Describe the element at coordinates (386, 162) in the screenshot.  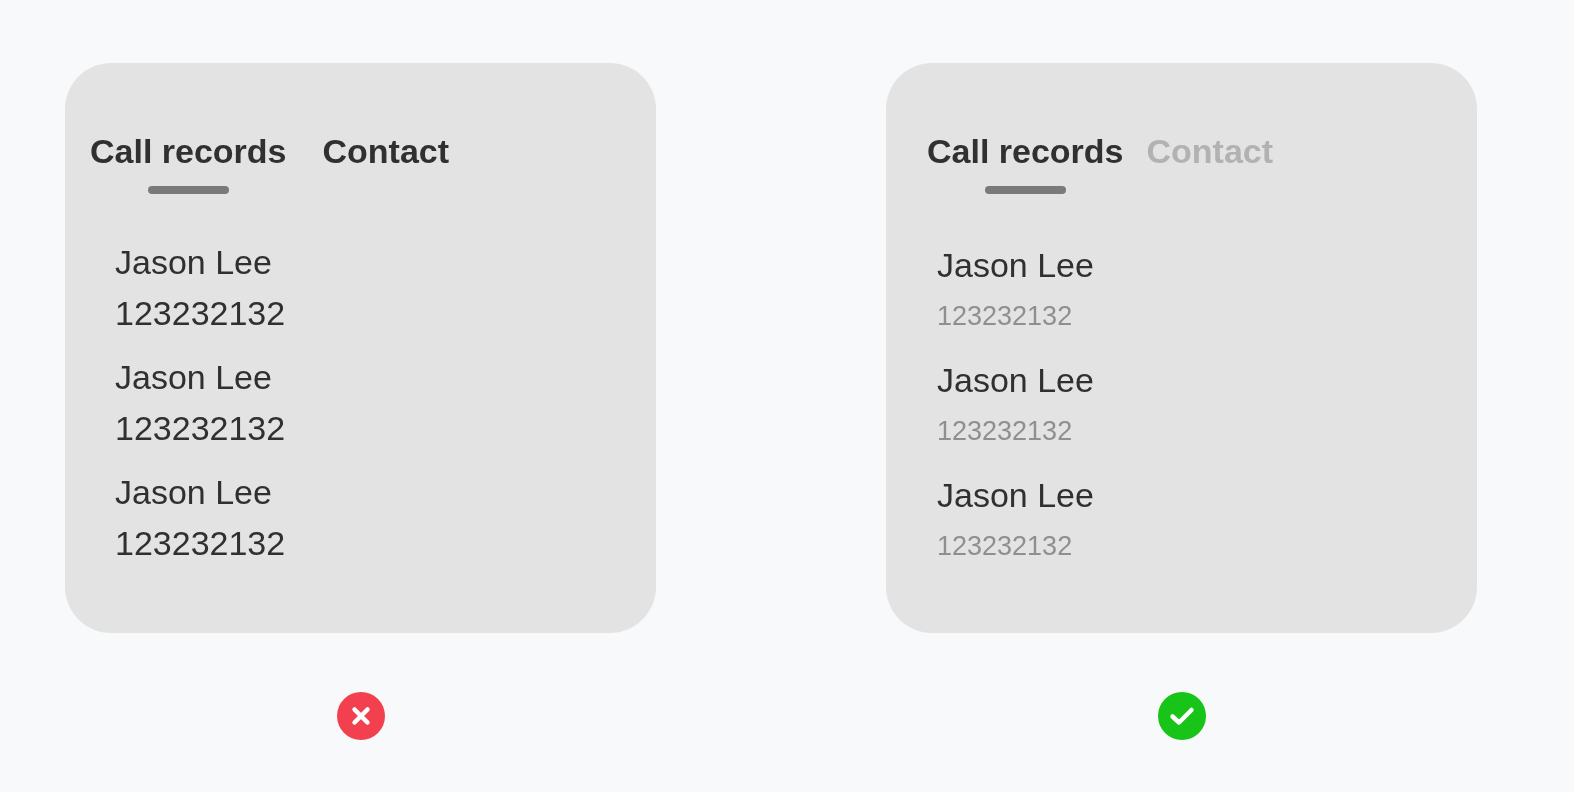
I see `tab: Contact` at that location.